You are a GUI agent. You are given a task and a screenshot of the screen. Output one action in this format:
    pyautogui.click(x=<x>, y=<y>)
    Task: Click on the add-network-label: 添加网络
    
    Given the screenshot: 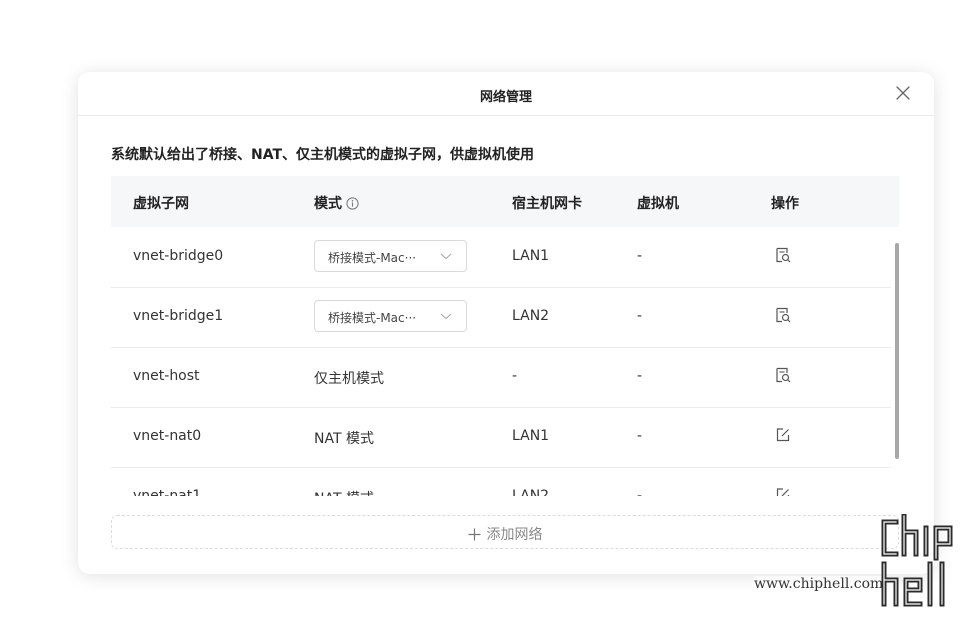 What is the action you would take?
    pyautogui.click(x=514, y=535)
    